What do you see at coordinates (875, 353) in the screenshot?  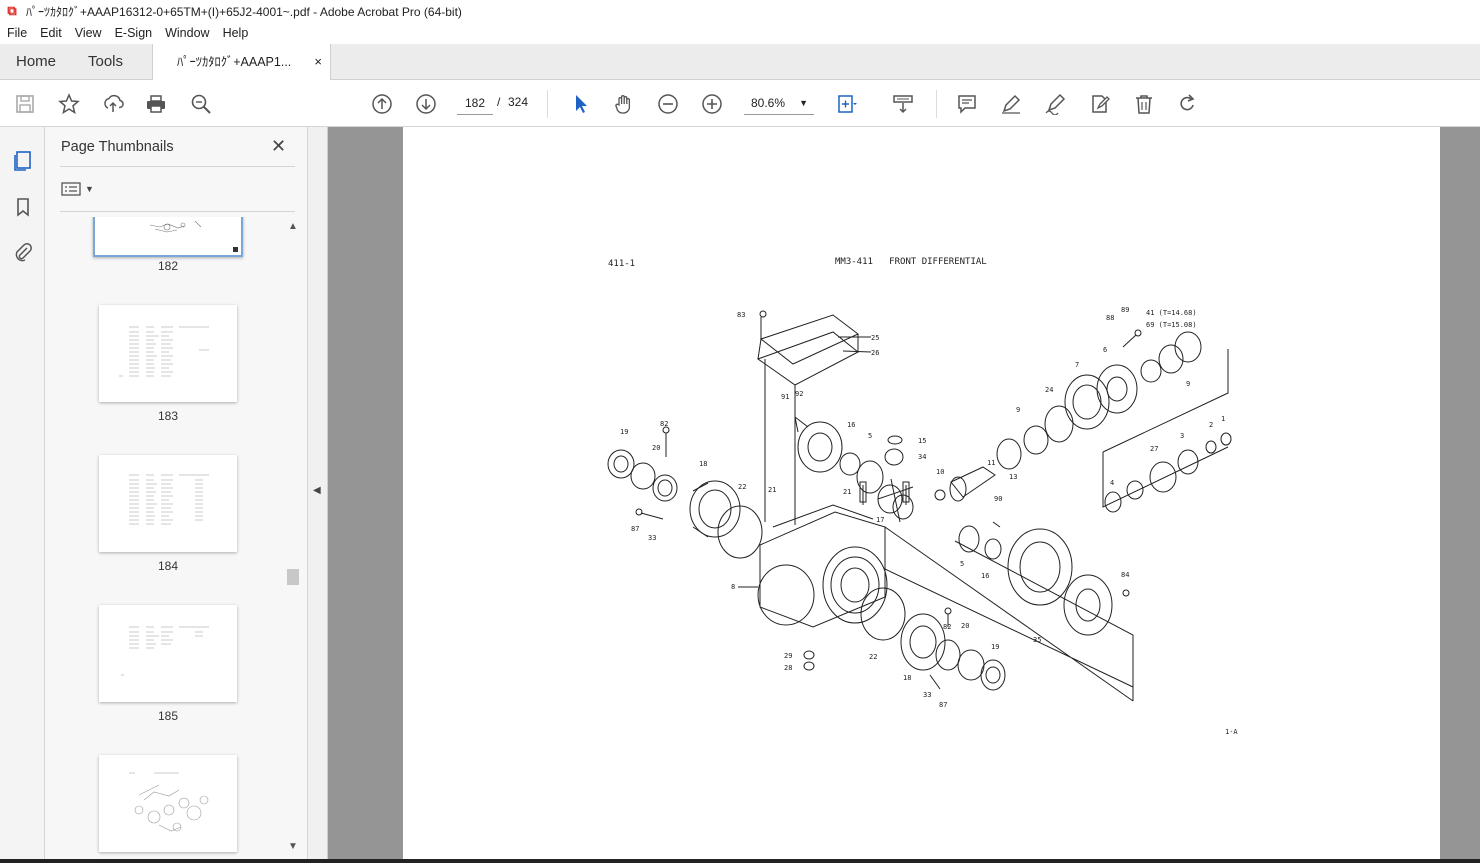 I see `callout-26: 26` at bounding box center [875, 353].